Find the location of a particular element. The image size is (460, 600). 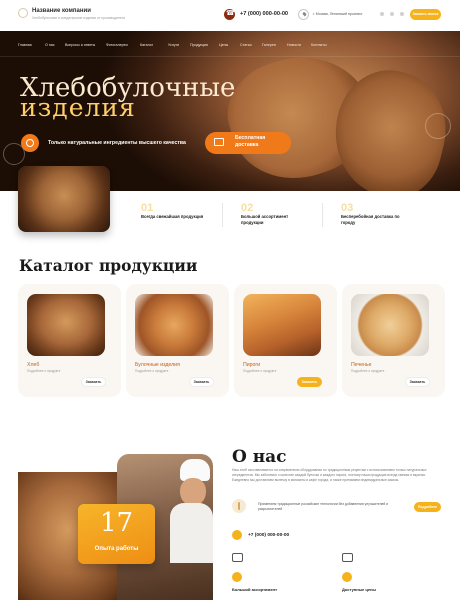

about-phone: +7 (000) 000-00-00 is located at coordinates (268, 535).